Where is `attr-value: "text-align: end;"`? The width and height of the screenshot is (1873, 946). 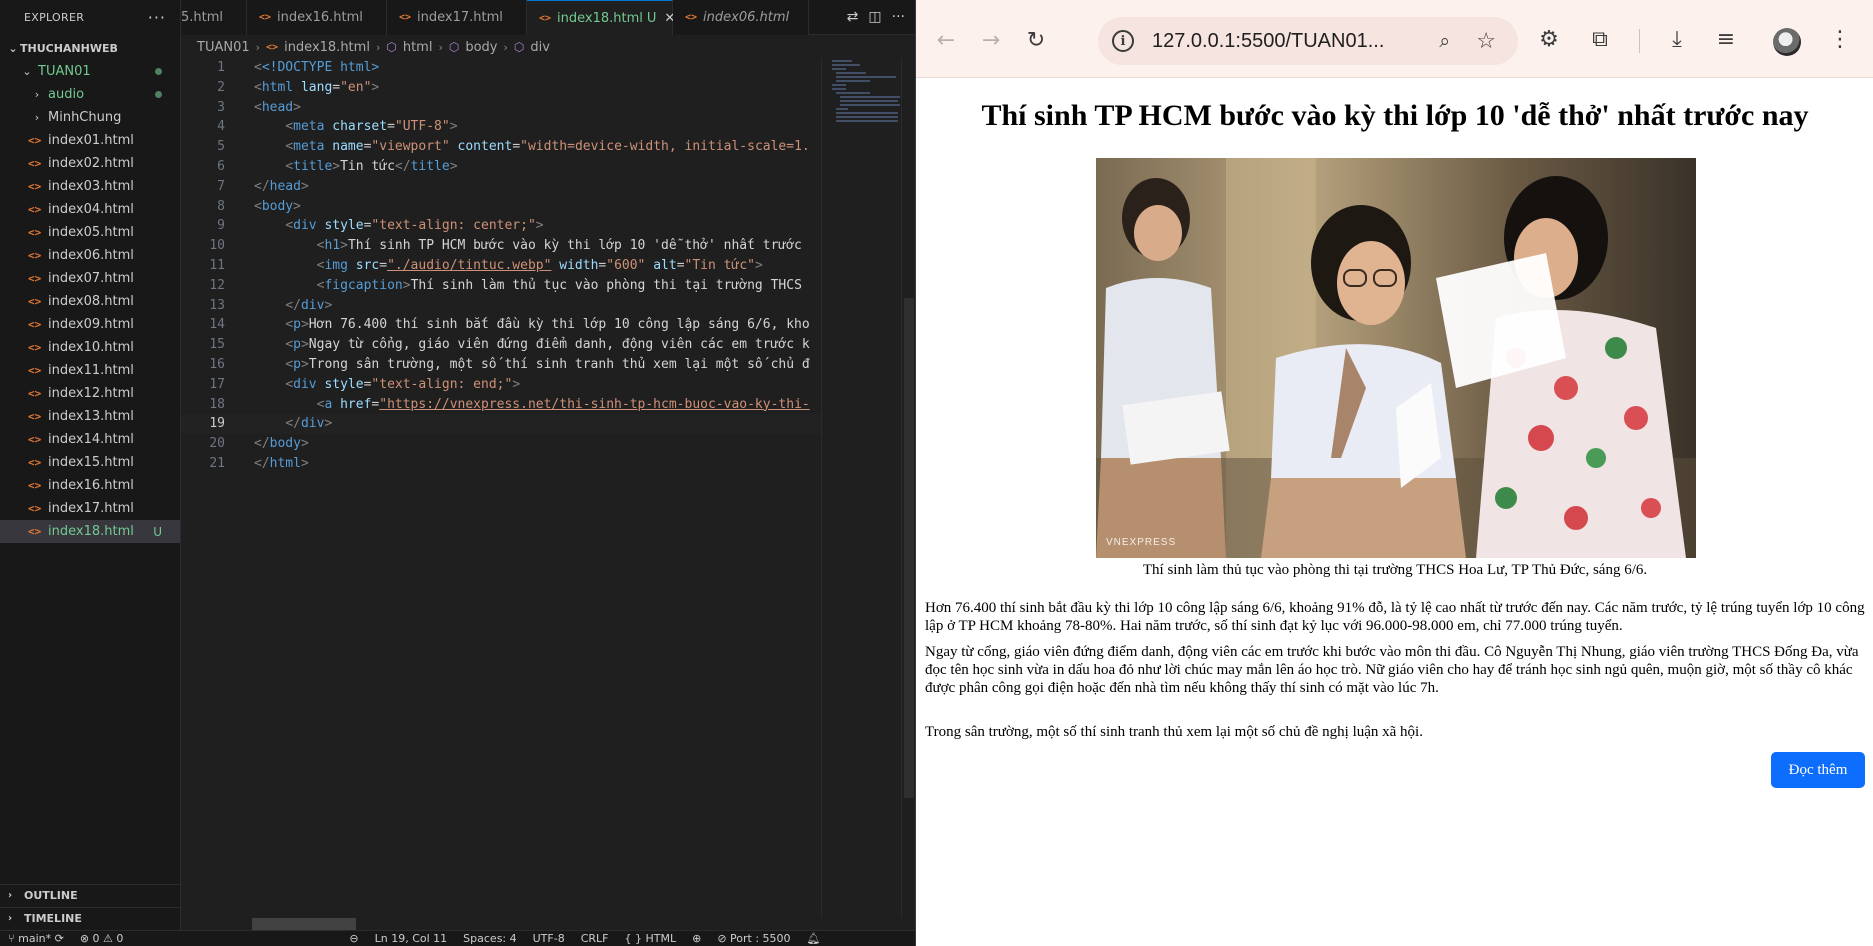
attr-value: "text-align: end;" is located at coordinates (442, 384).